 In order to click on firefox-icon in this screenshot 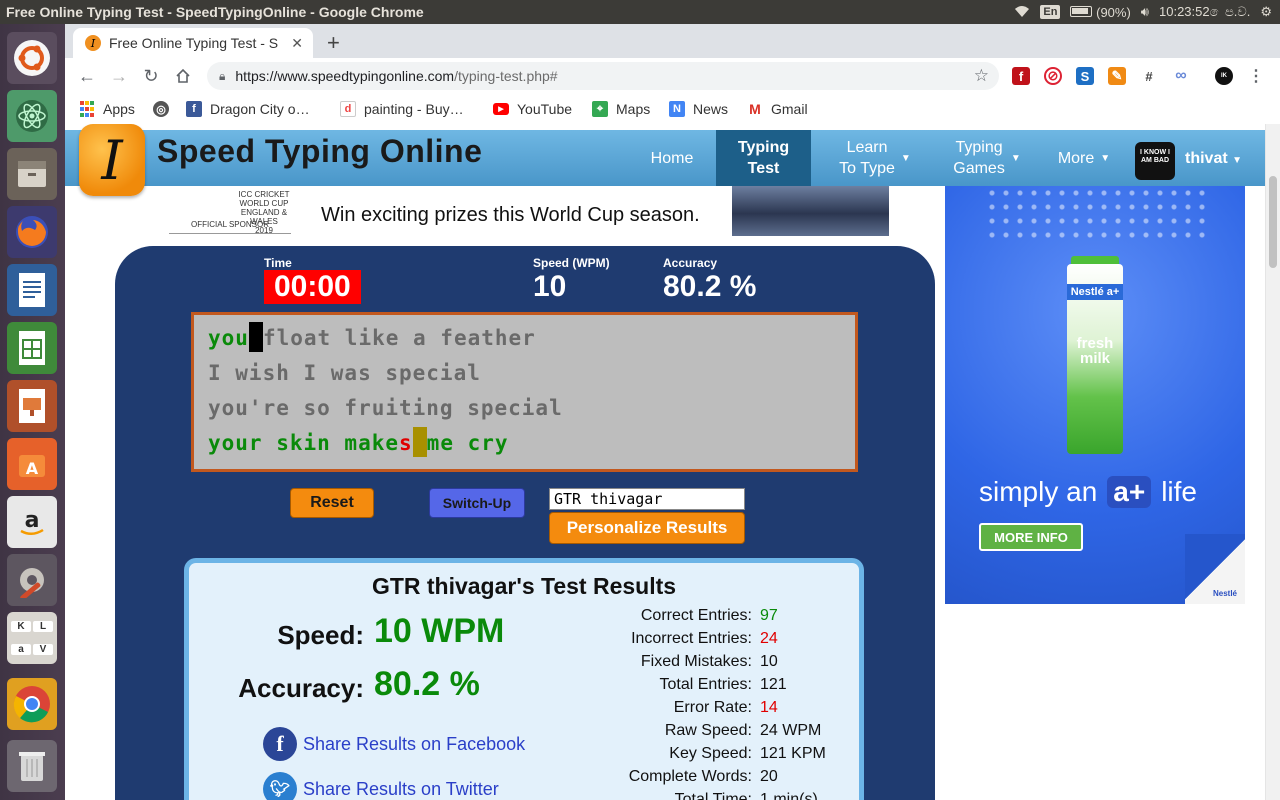, I will do `click(32, 232)`.